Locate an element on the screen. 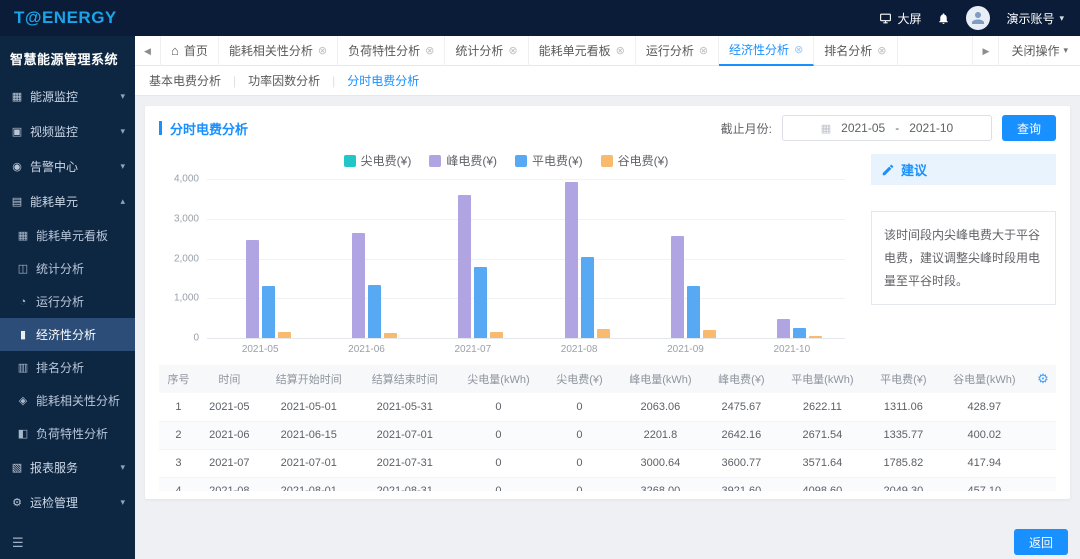 The image size is (1080, 559). legend-label: 谷电费(¥) is located at coordinates (643, 161).